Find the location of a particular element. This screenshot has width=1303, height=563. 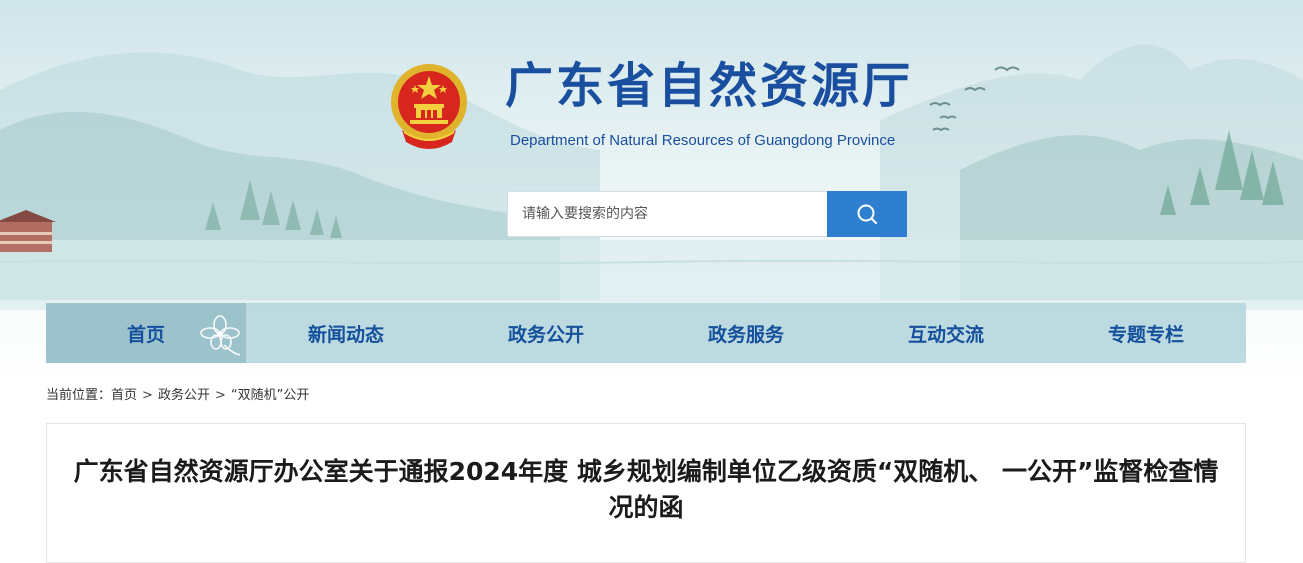

breadcrumb: 当前位置：首页 > 政务公开 > “双随机”公开 is located at coordinates (177, 393).